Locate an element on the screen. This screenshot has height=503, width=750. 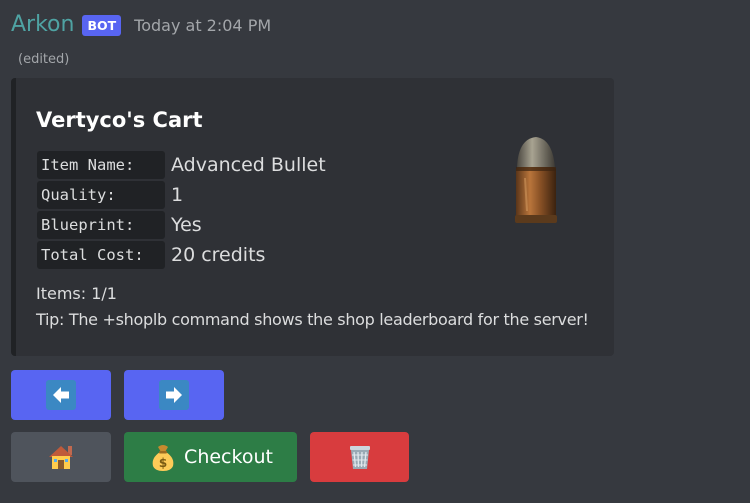
items-count: Items: 1/1 is located at coordinates (76, 293).